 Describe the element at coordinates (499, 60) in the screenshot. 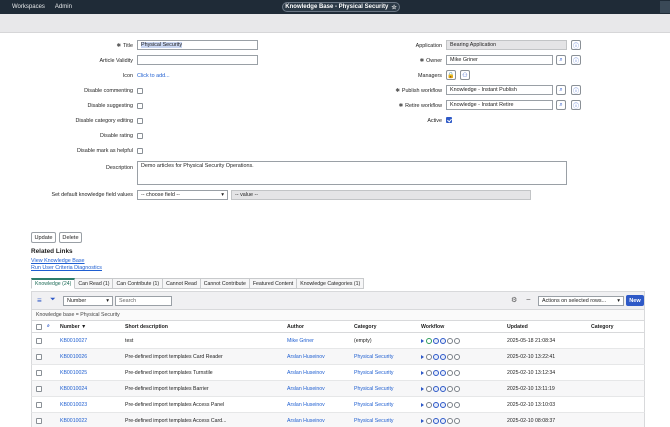

I see `owner-field: Mike Griner` at that location.